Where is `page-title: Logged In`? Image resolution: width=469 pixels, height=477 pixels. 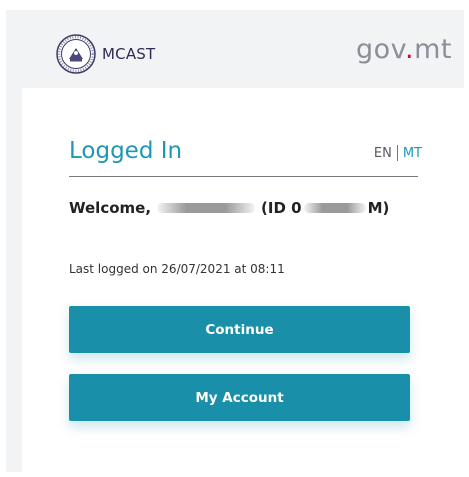 page-title: Logged In is located at coordinates (126, 151).